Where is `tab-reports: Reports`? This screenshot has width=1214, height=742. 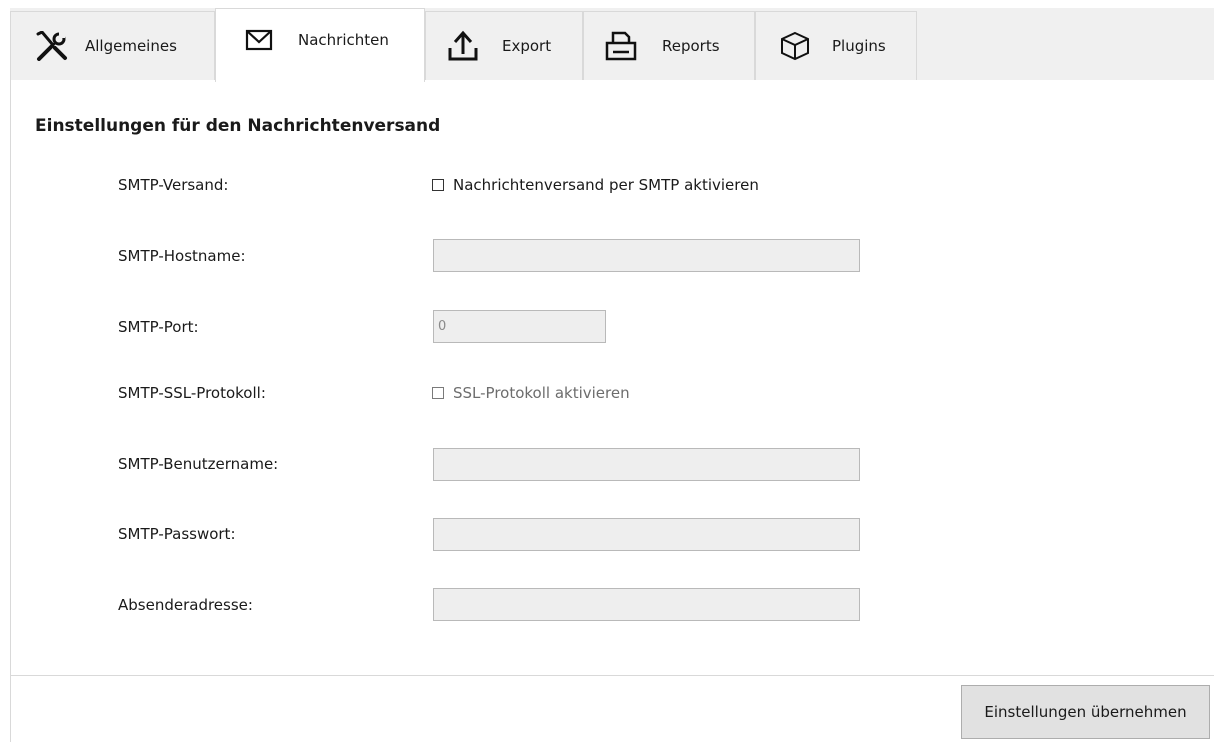
tab-reports: Reports is located at coordinates (669, 45).